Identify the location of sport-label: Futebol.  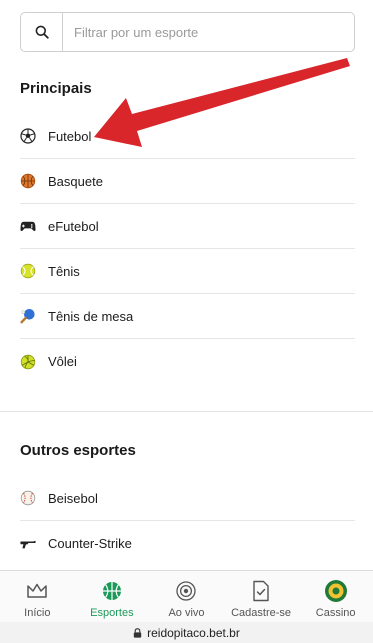
(70, 136).